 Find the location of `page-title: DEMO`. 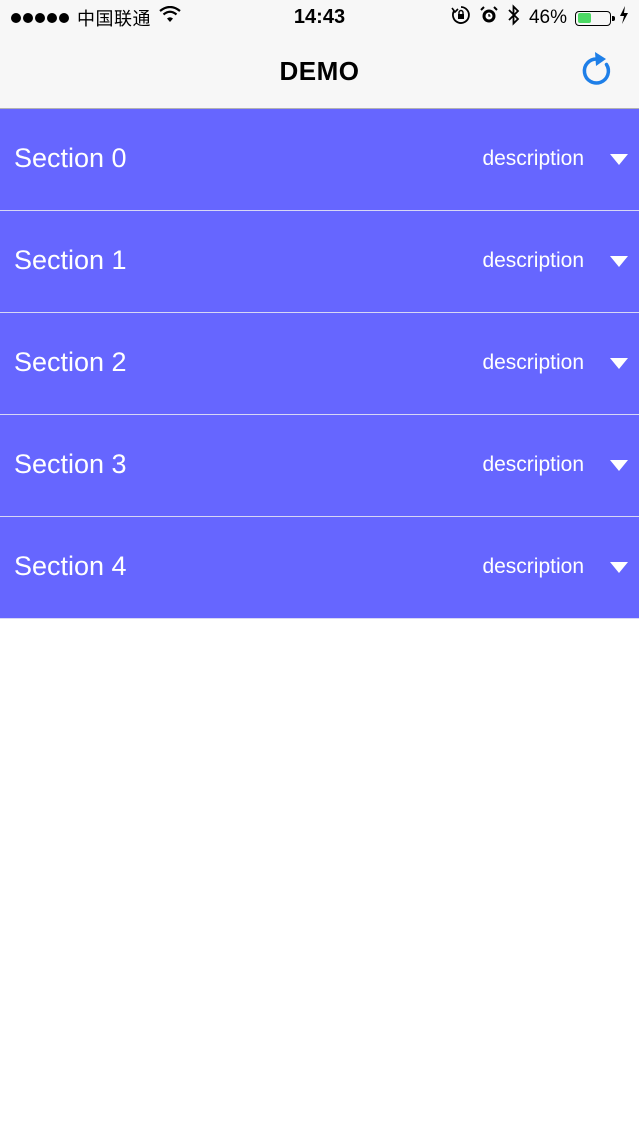

page-title: DEMO is located at coordinates (319, 71).